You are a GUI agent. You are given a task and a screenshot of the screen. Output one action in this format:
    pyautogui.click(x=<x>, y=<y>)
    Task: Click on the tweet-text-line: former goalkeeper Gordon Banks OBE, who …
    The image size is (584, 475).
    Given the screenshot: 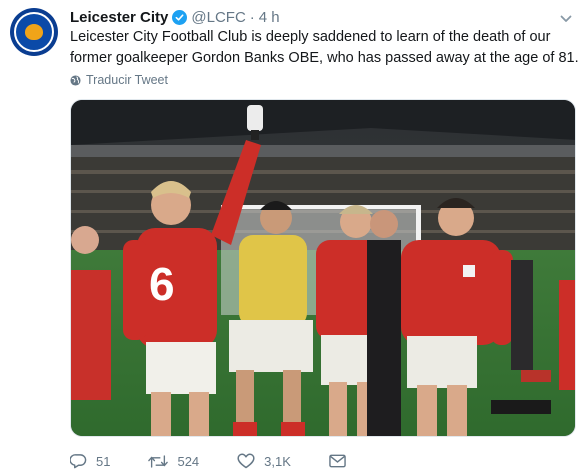 What is the action you would take?
    pyautogui.click(x=324, y=58)
    